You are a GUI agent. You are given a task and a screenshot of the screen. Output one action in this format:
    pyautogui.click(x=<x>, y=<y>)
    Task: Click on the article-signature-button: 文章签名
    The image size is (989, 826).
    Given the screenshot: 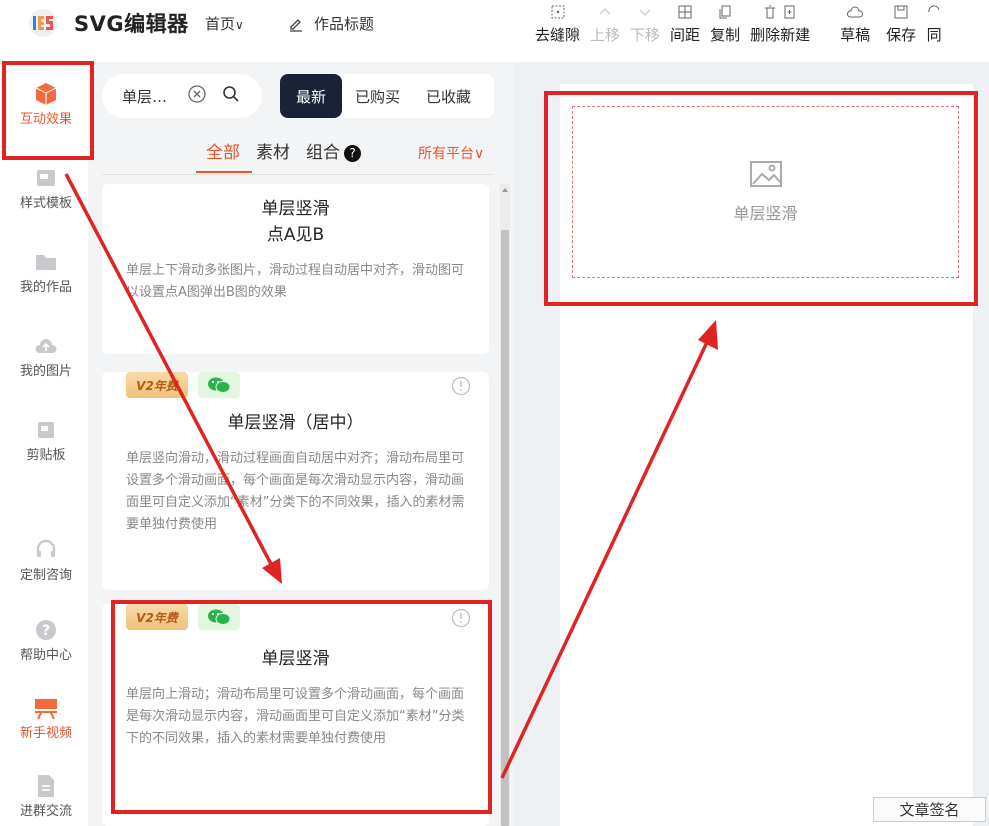 What is the action you would take?
    pyautogui.click(x=929, y=809)
    